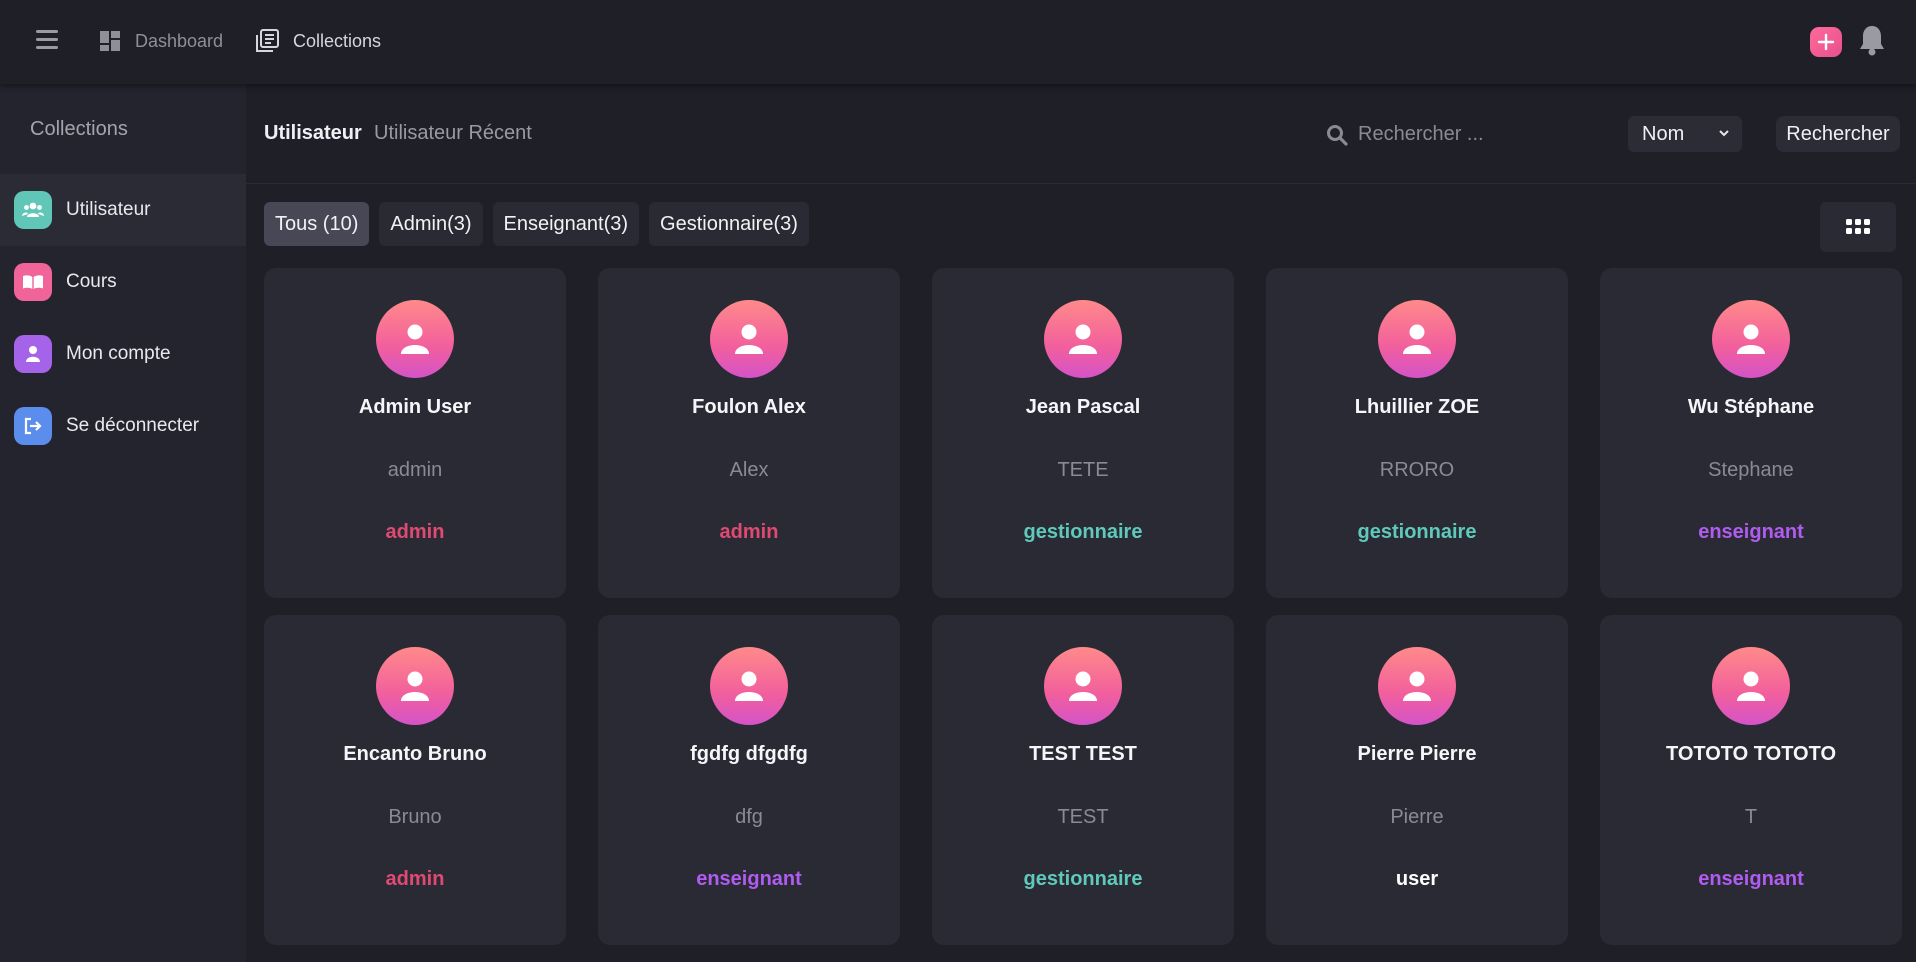 The width and height of the screenshot is (1916, 962). What do you see at coordinates (1417, 879) in the screenshot?
I see `user-role-badge: user` at bounding box center [1417, 879].